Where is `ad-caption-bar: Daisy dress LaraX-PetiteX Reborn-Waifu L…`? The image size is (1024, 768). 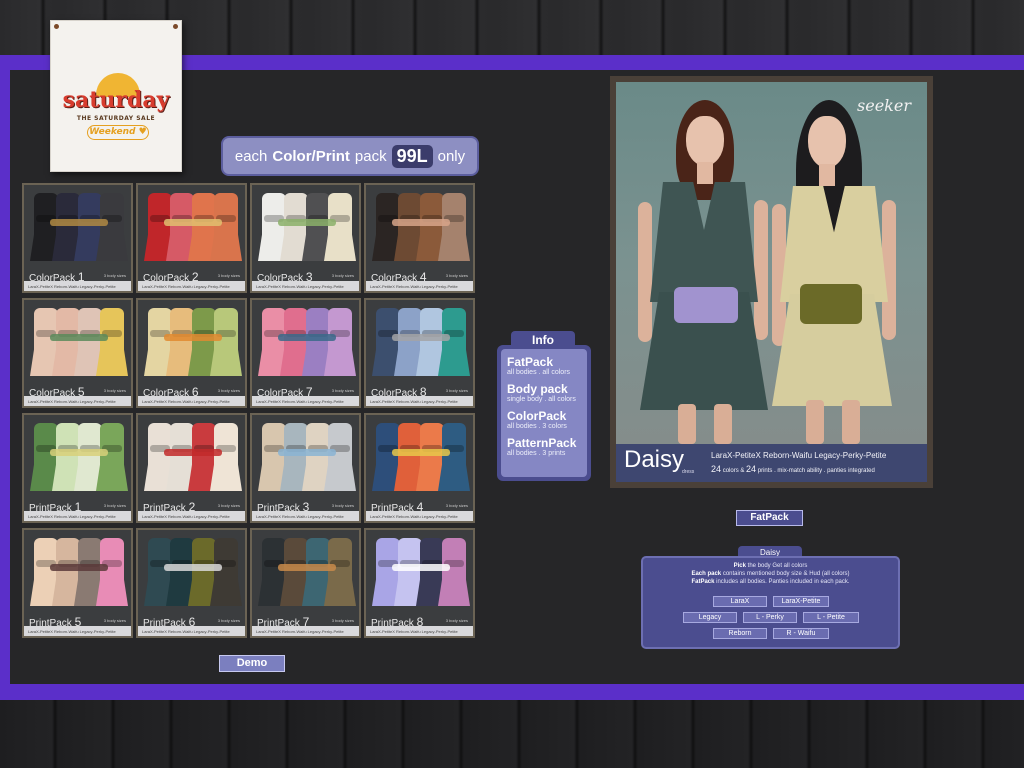 ad-caption-bar: Daisy dress LaraX-PetiteX Reborn-Waifu L… is located at coordinates (771, 463).